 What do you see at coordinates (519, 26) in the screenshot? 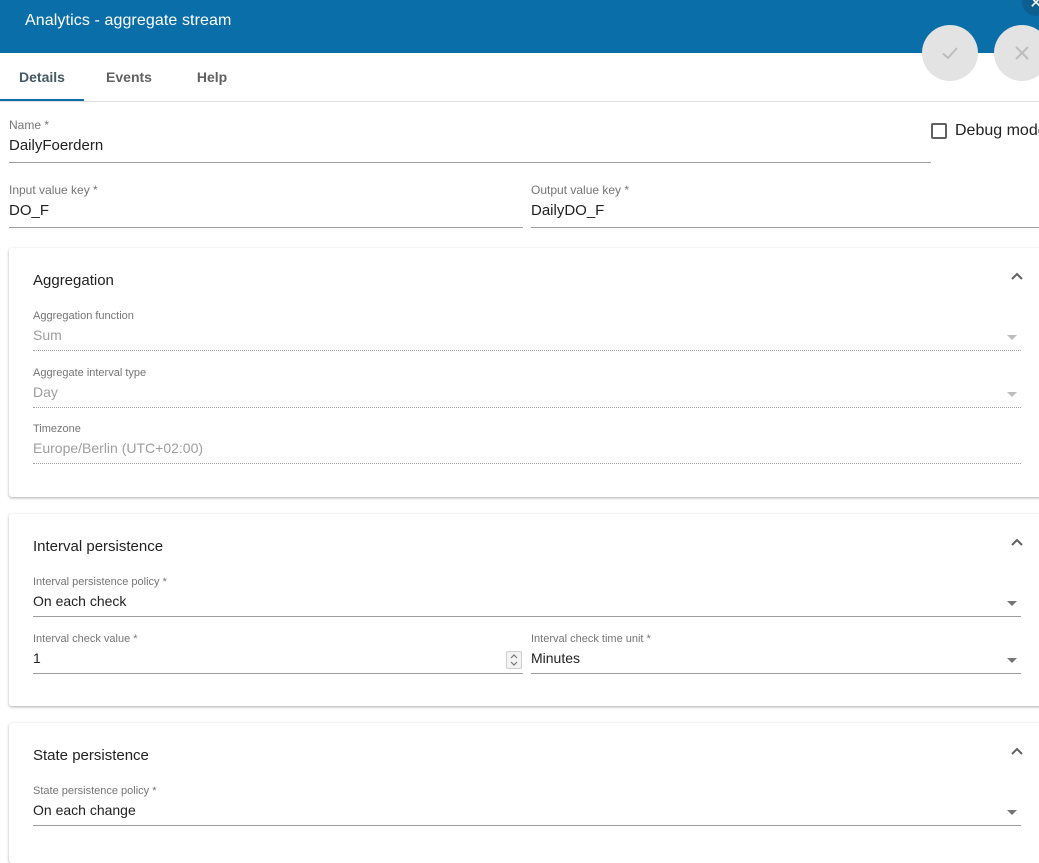
I see `dialog-header: Analytics - aggregate stream ✕` at bounding box center [519, 26].